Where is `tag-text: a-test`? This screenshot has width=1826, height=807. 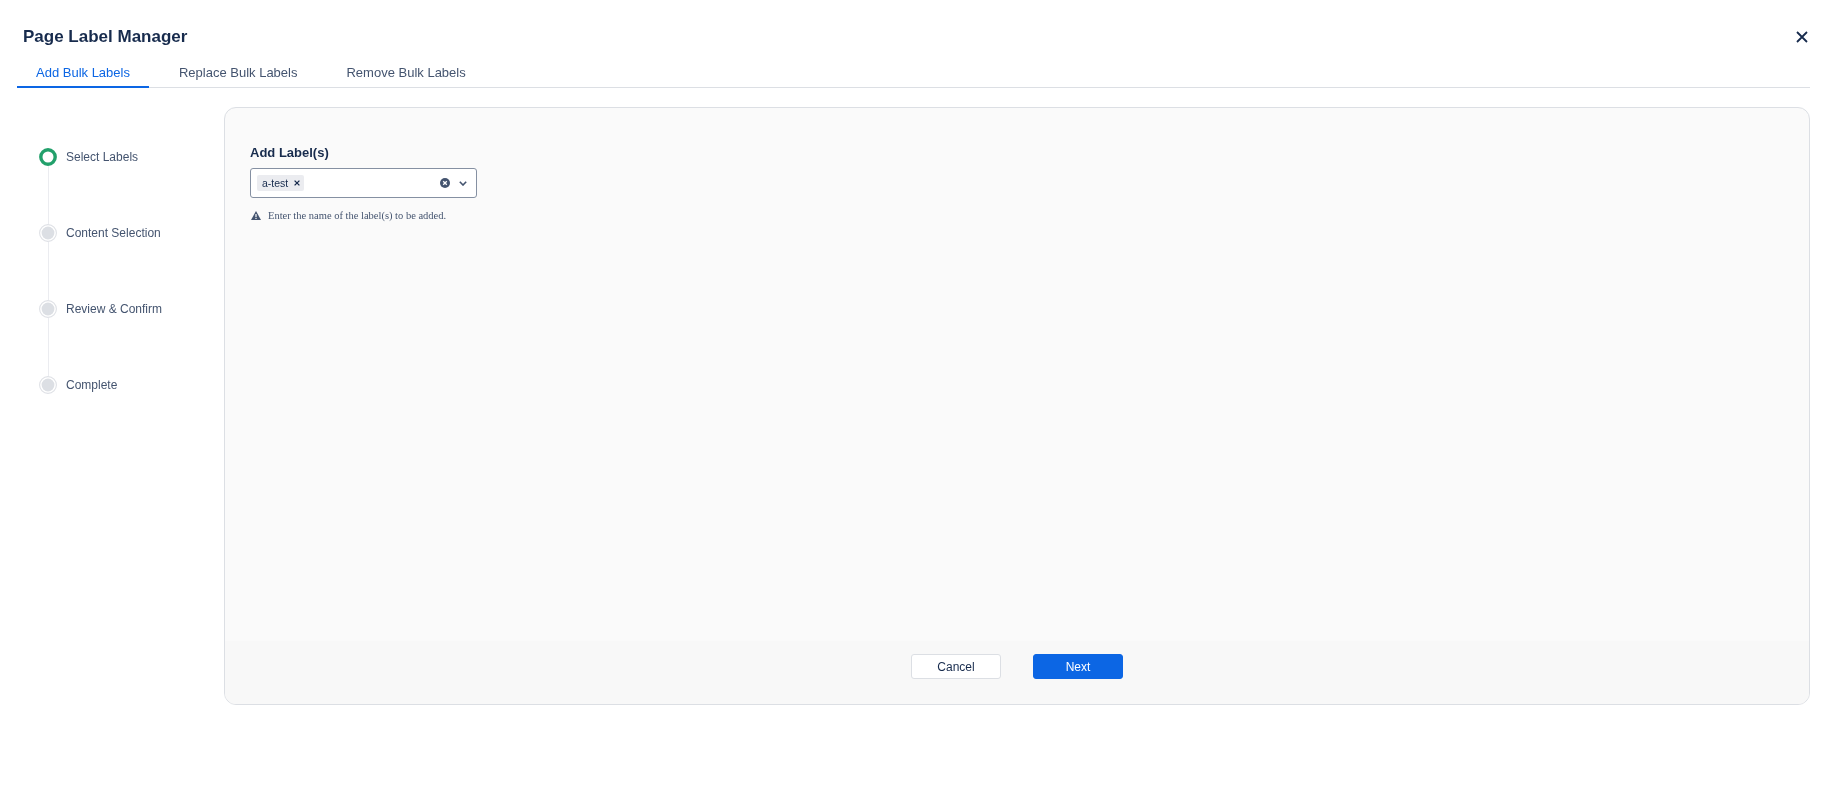
tag-text: a-test is located at coordinates (275, 183).